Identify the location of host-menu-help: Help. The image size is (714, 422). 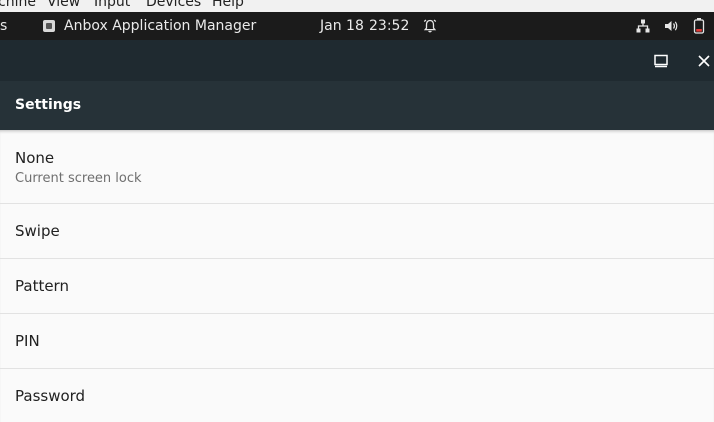
(228, 5).